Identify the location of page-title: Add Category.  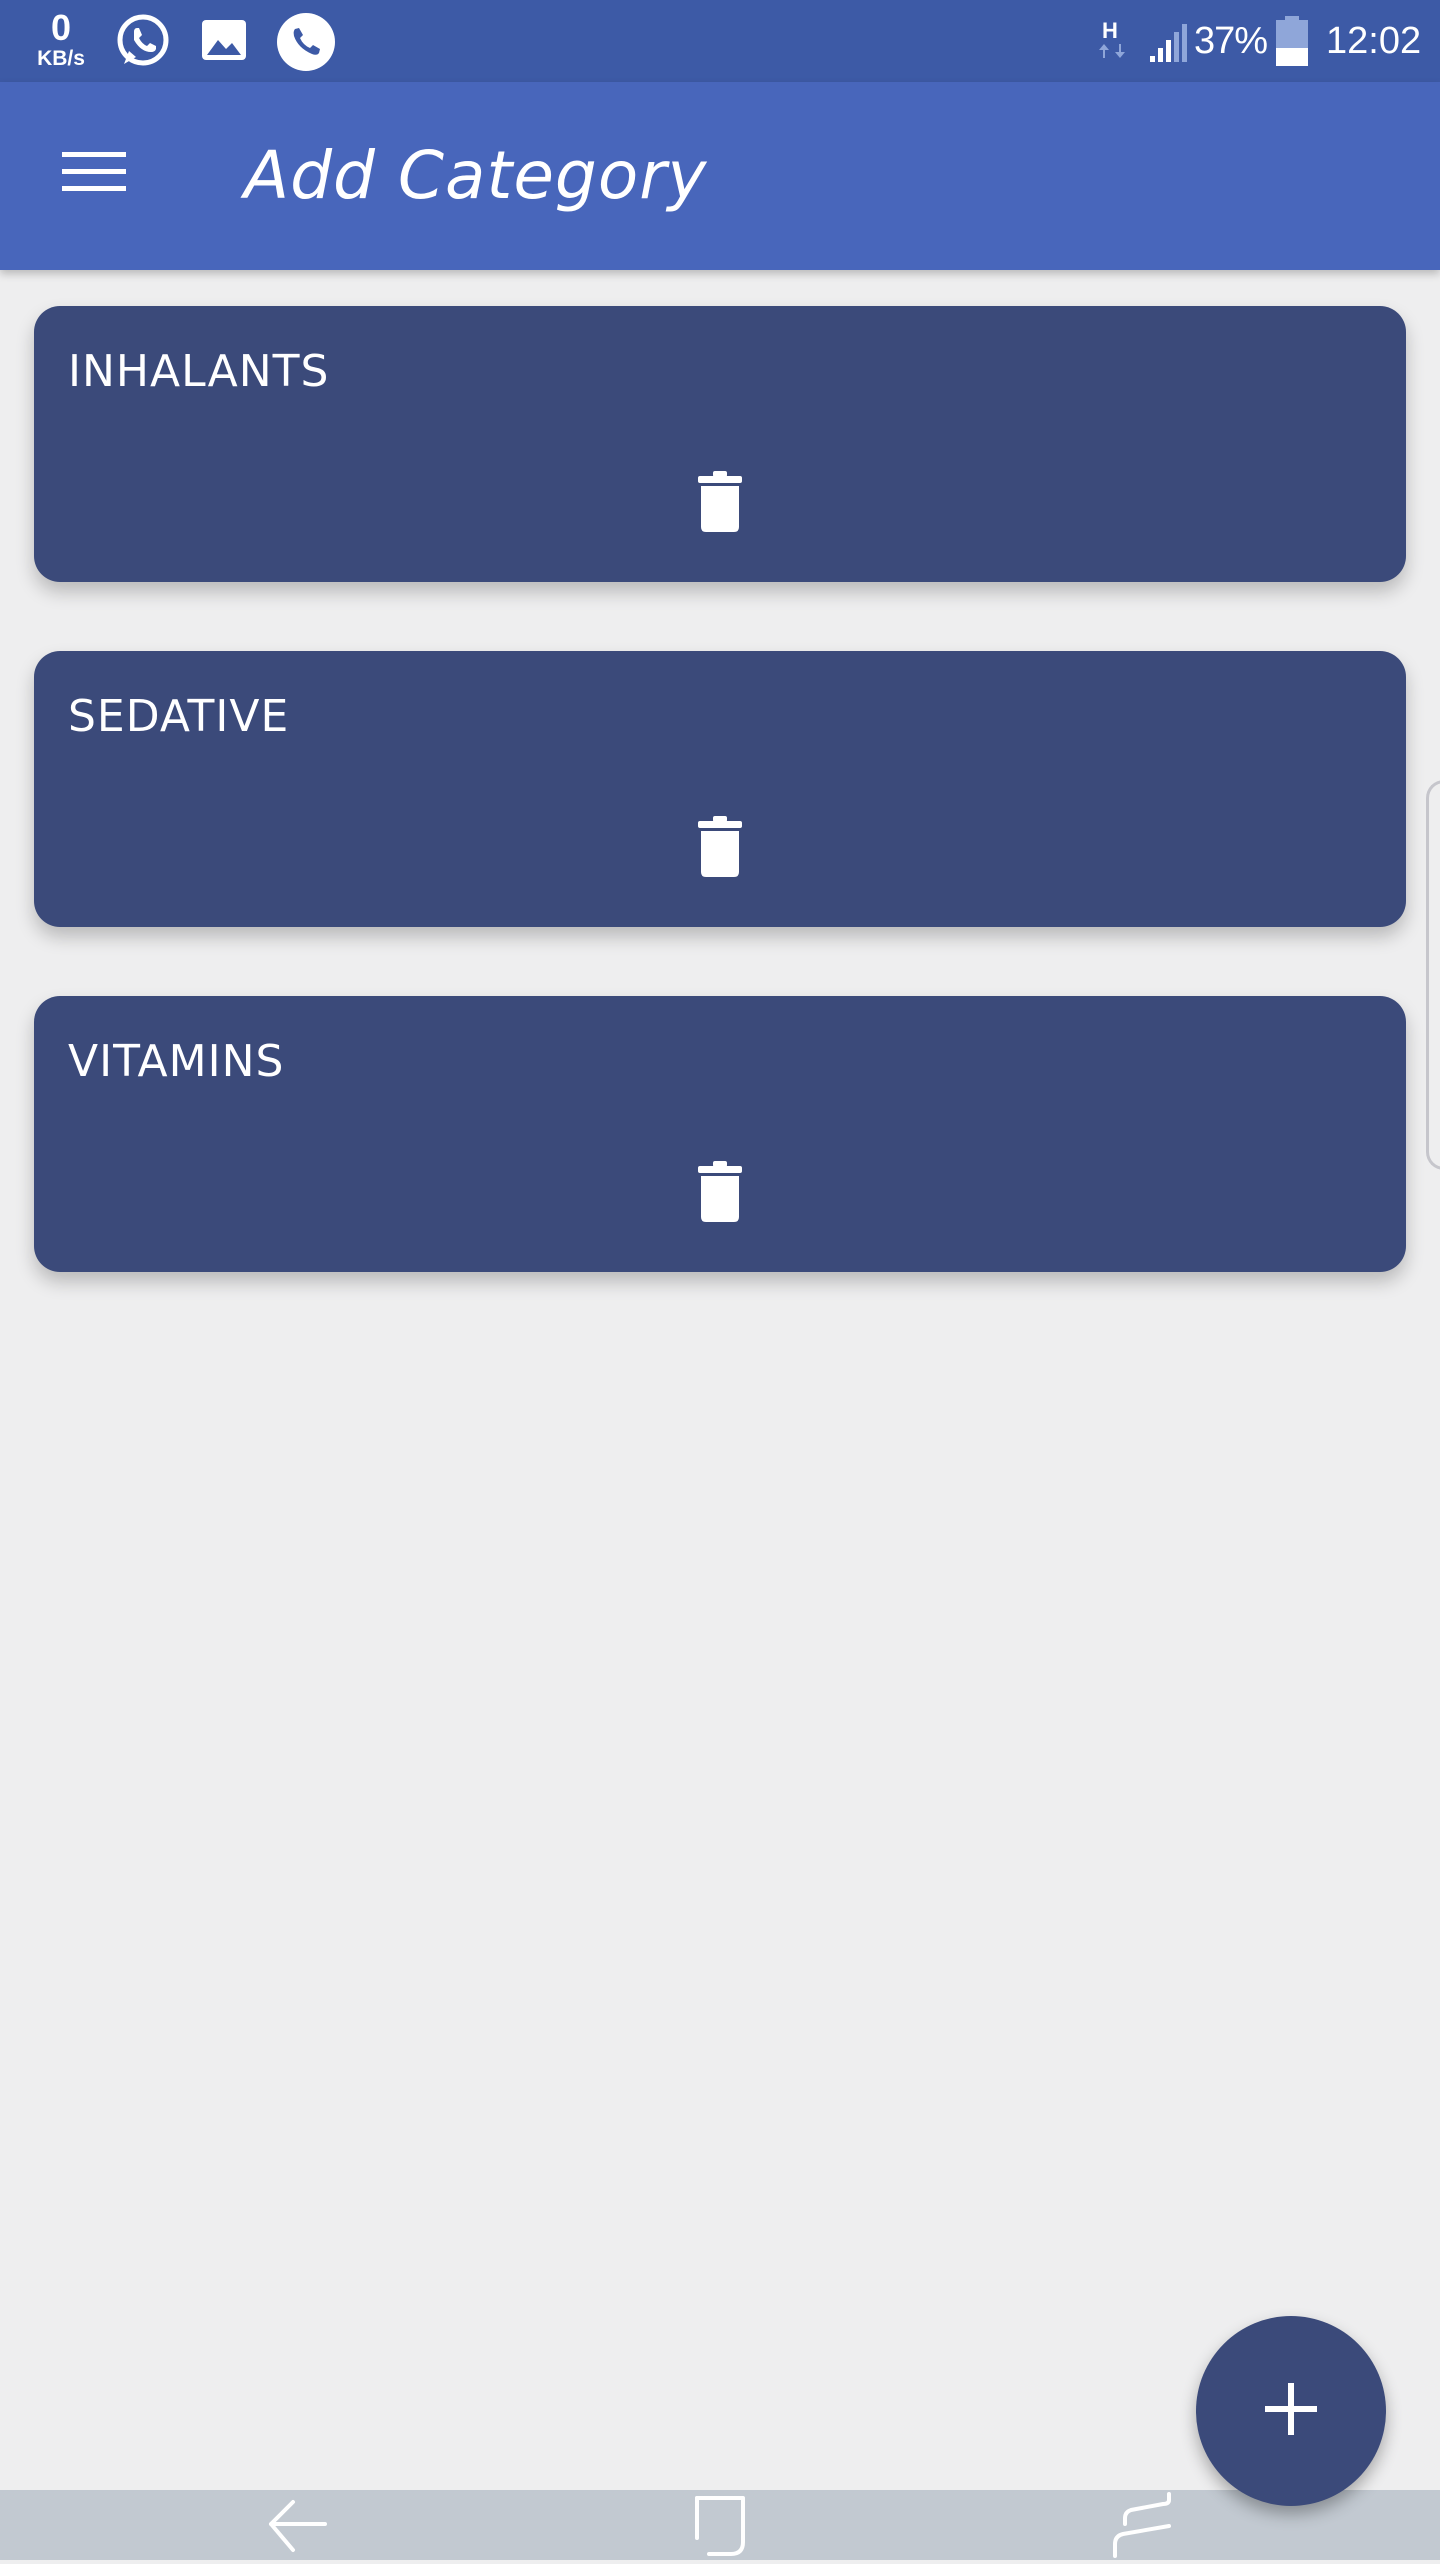
(476, 175).